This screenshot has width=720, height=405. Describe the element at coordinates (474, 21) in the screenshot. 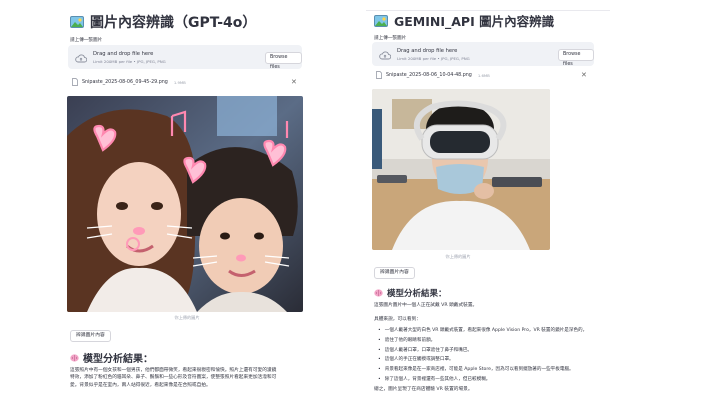

I see `page-title-text: GEMINI_API 圖片內容辨識` at that location.